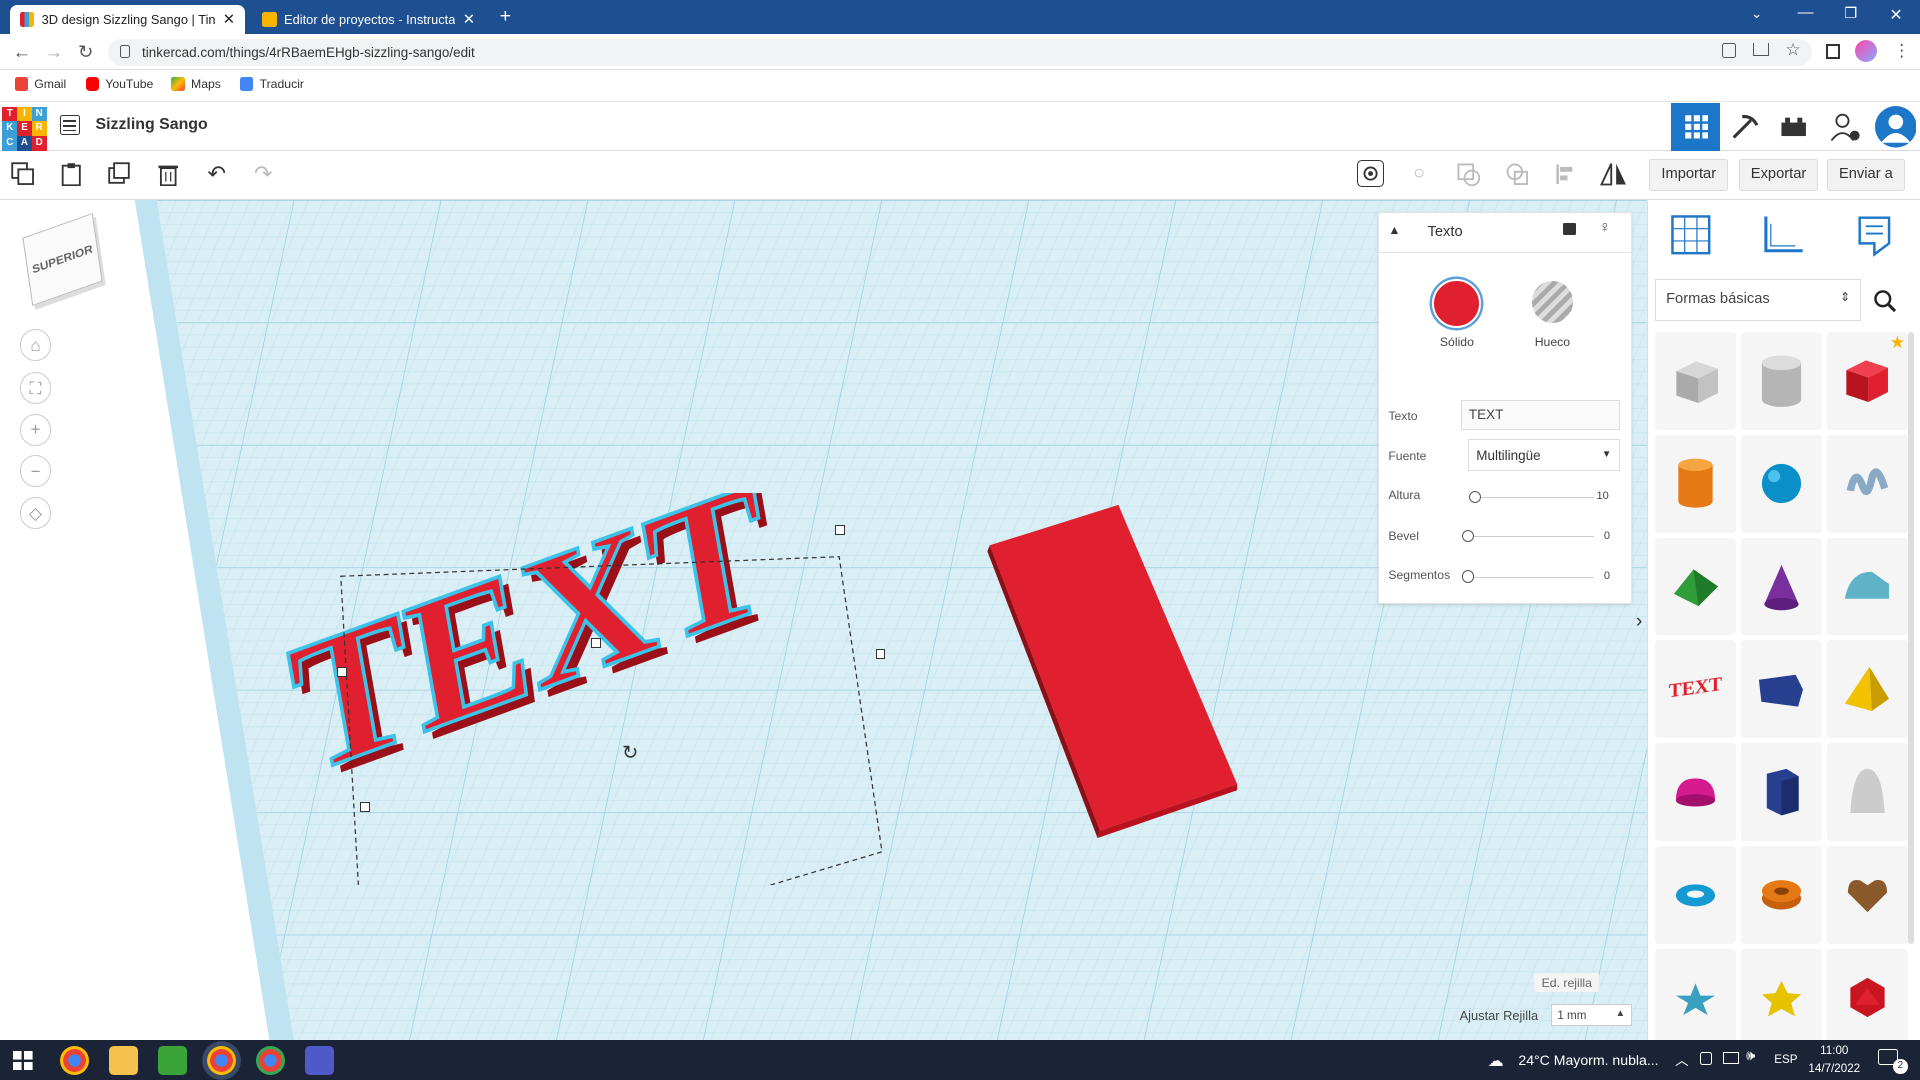  Describe the element at coordinates (196, 84) in the screenshot. I see `bookmark-maps: Maps` at that location.